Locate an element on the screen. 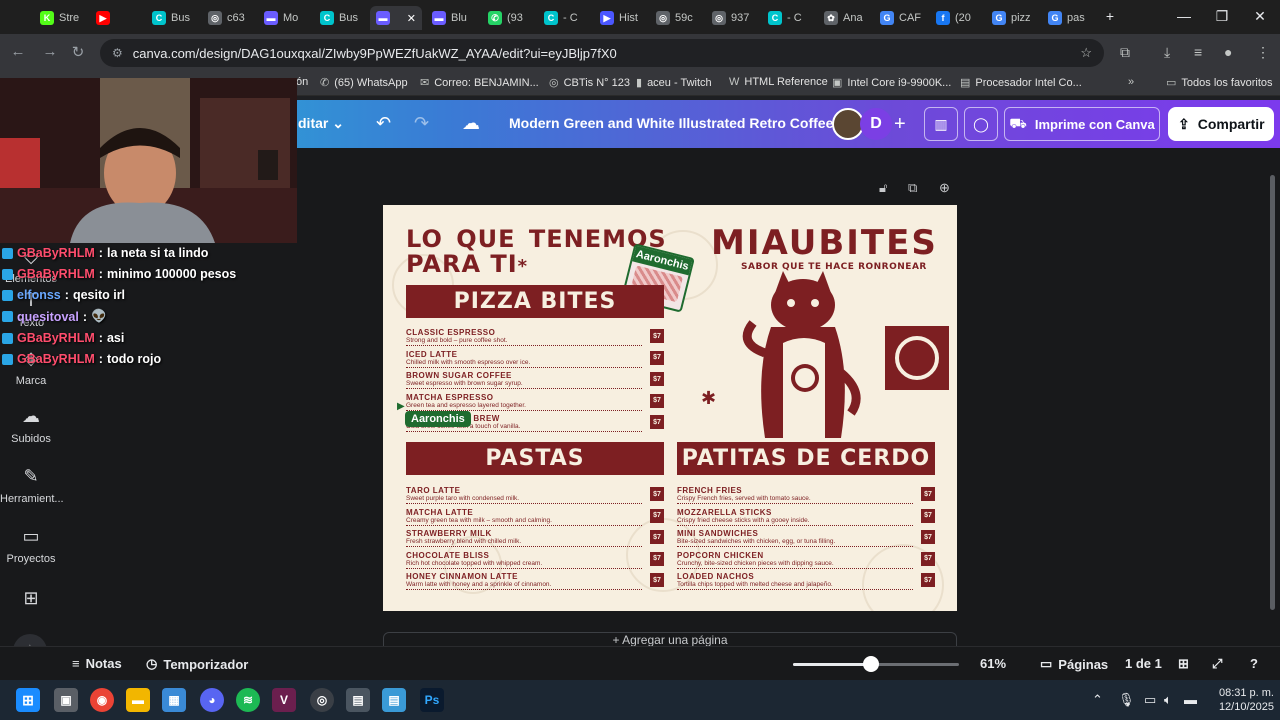 The image size is (1280, 720). add-collaborator-icon: + is located at coordinates (900, 124).